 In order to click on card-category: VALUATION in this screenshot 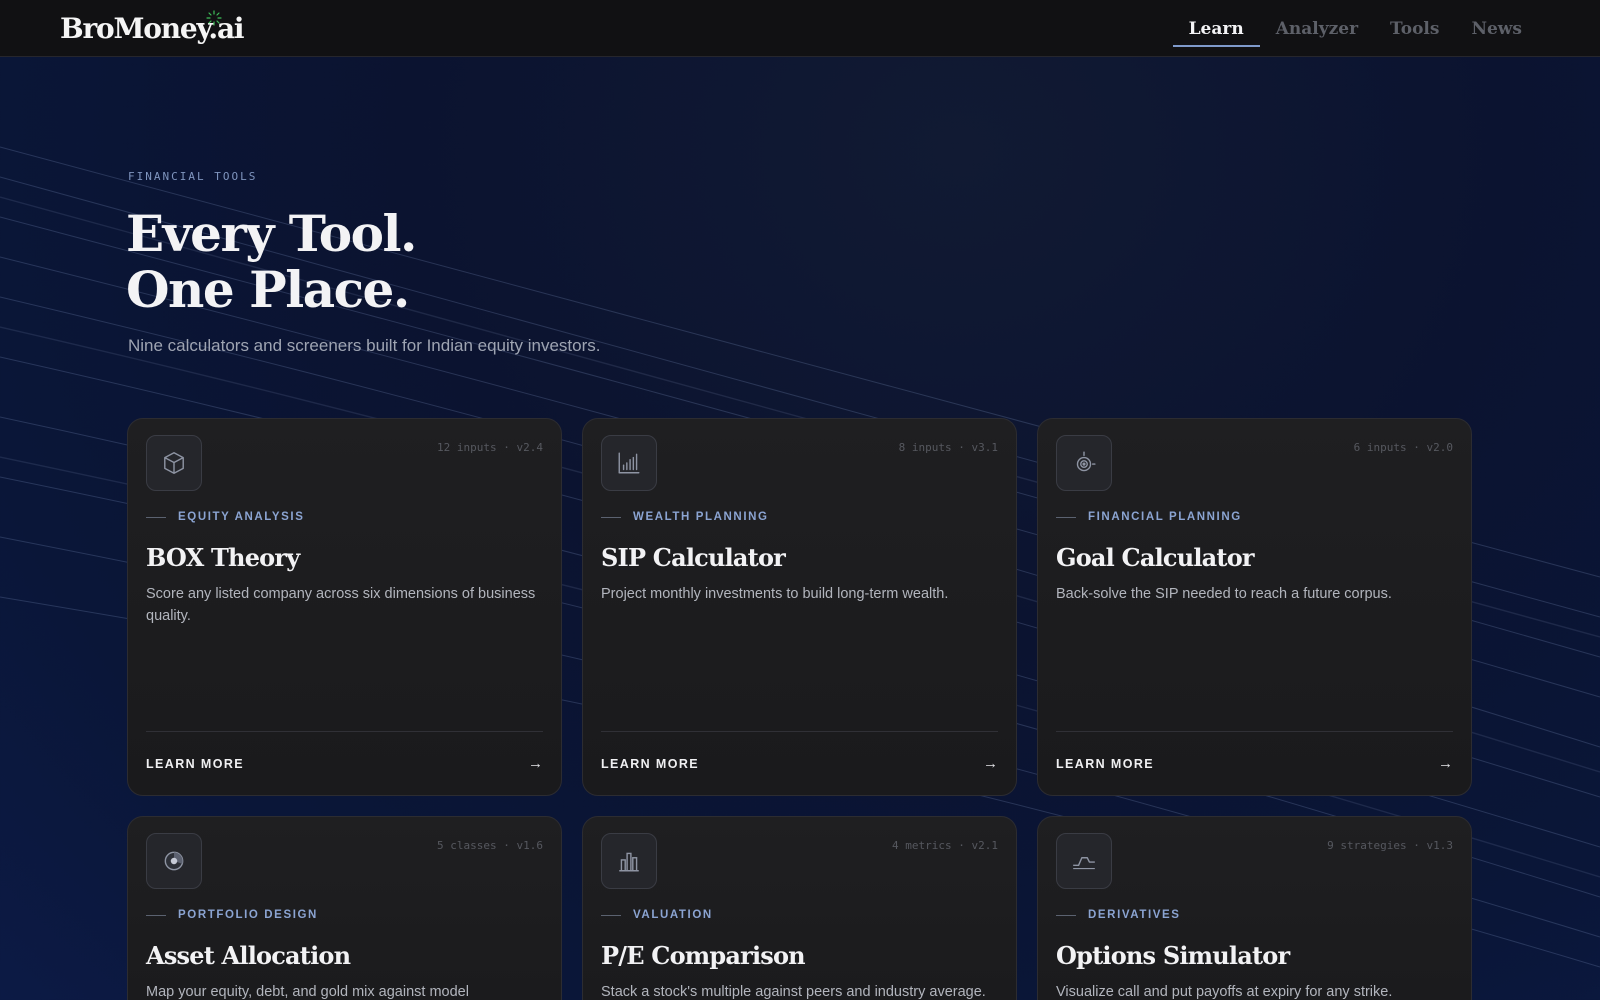, I will do `click(657, 915)`.